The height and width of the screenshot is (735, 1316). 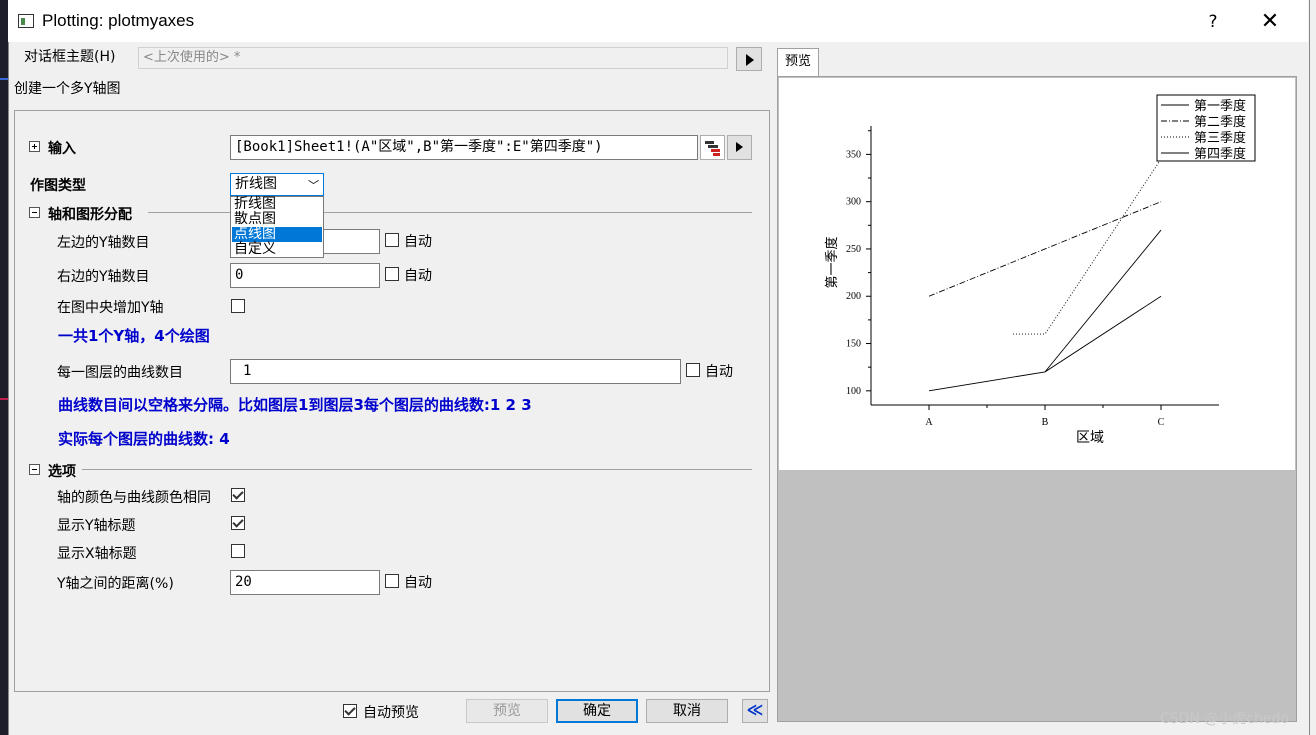 What do you see at coordinates (853, 344) in the screenshot?
I see `y-tick-label: 150` at bounding box center [853, 344].